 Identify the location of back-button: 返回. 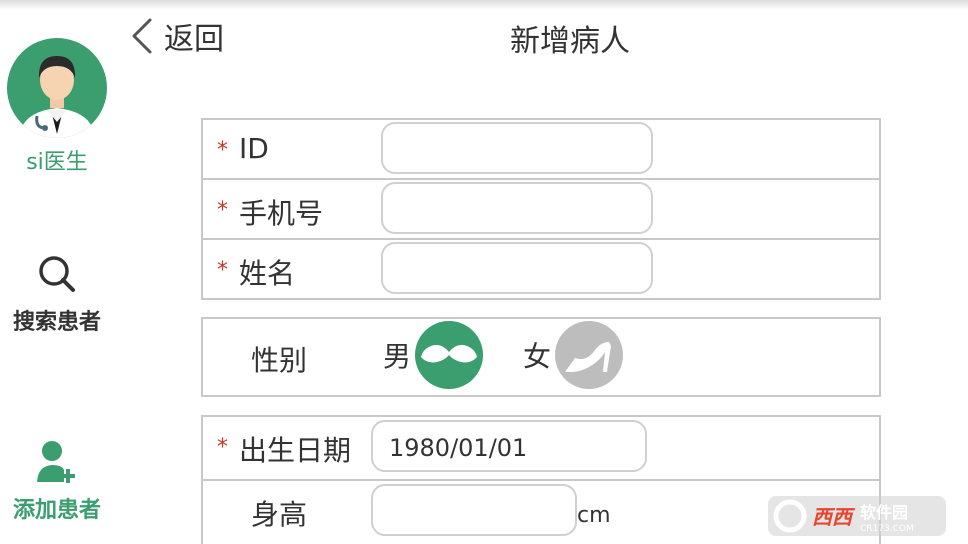
(176, 36).